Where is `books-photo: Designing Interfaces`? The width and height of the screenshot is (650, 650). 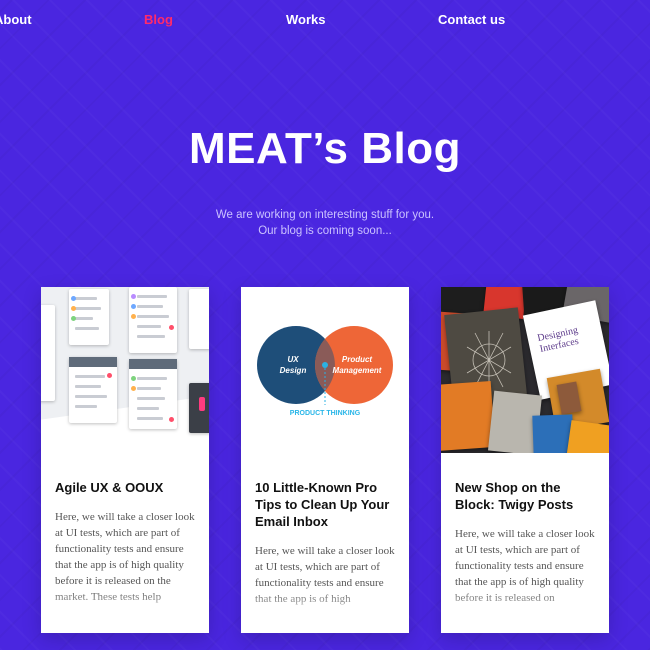
books-photo: Designing Interfaces is located at coordinates (525, 370).